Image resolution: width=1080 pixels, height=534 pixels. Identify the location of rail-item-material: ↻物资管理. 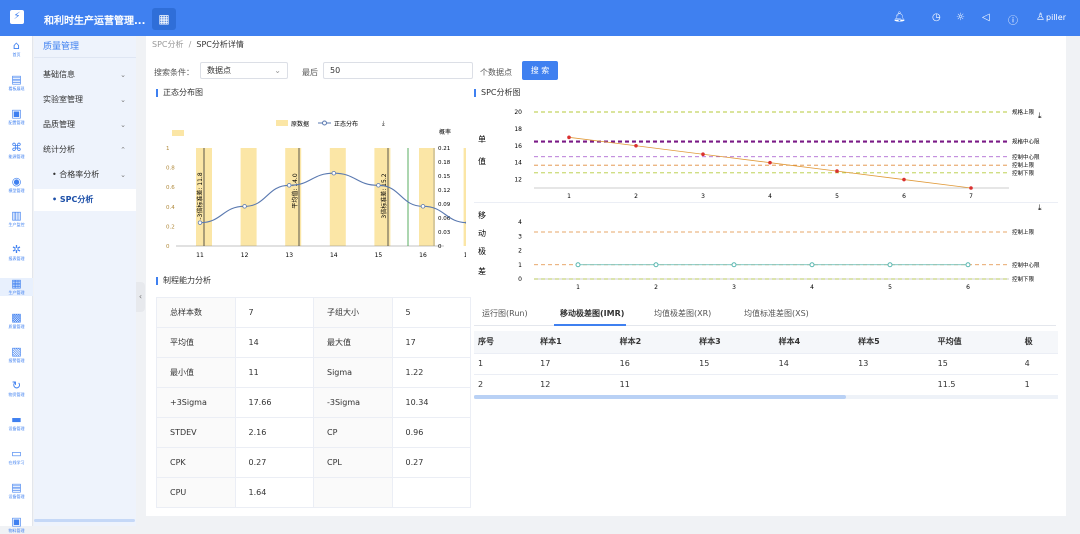
(16, 389).